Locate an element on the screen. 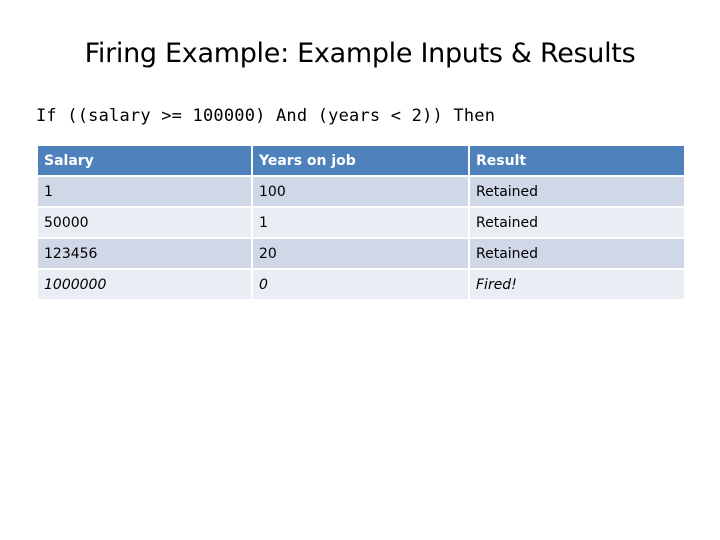 The image size is (720, 540). slide-title: Firing Example: Example Inputs & Results is located at coordinates (360, 53).